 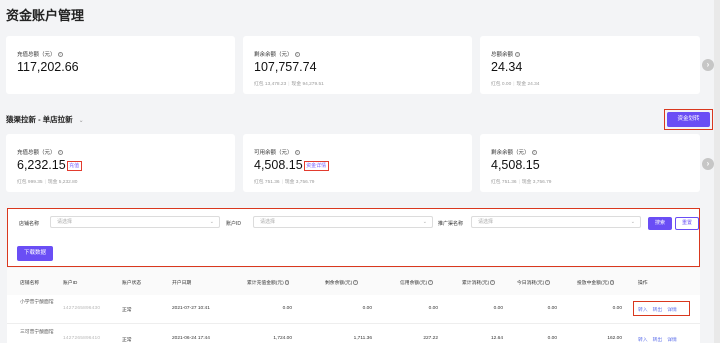 I want to click on channel-available-label: 可用余额（元）, so click(x=273, y=153).